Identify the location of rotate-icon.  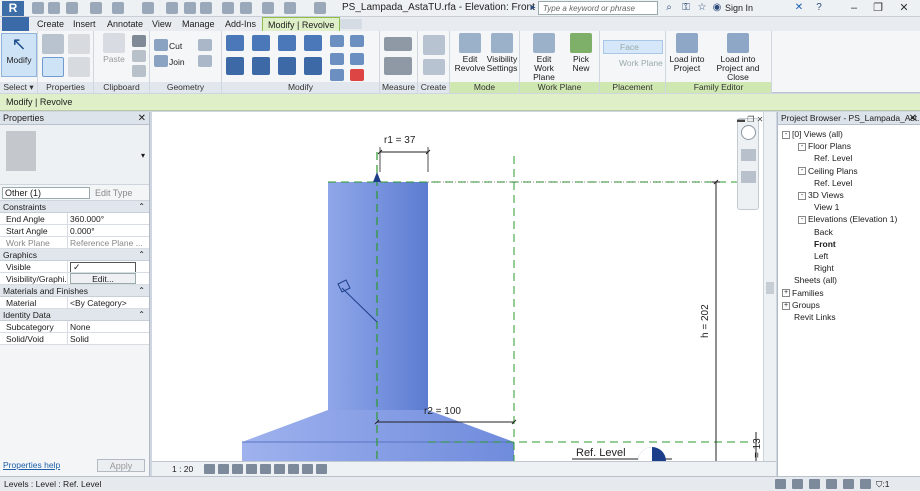
(287, 66).